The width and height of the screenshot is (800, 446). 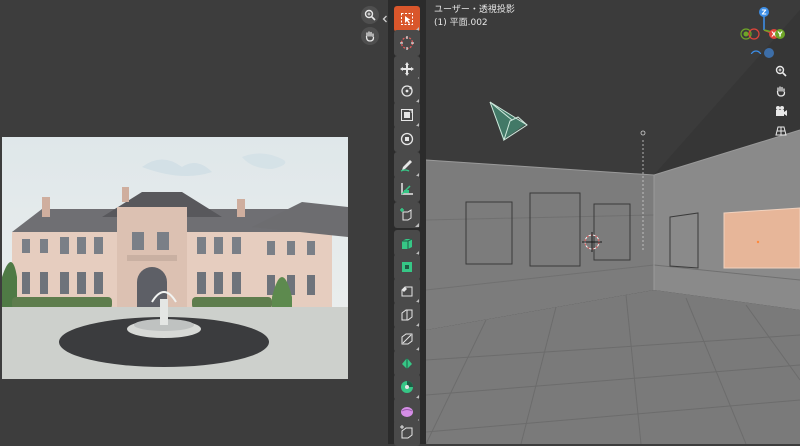 I want to click on perspective-toggle-icon, so click(x=781, y=131).